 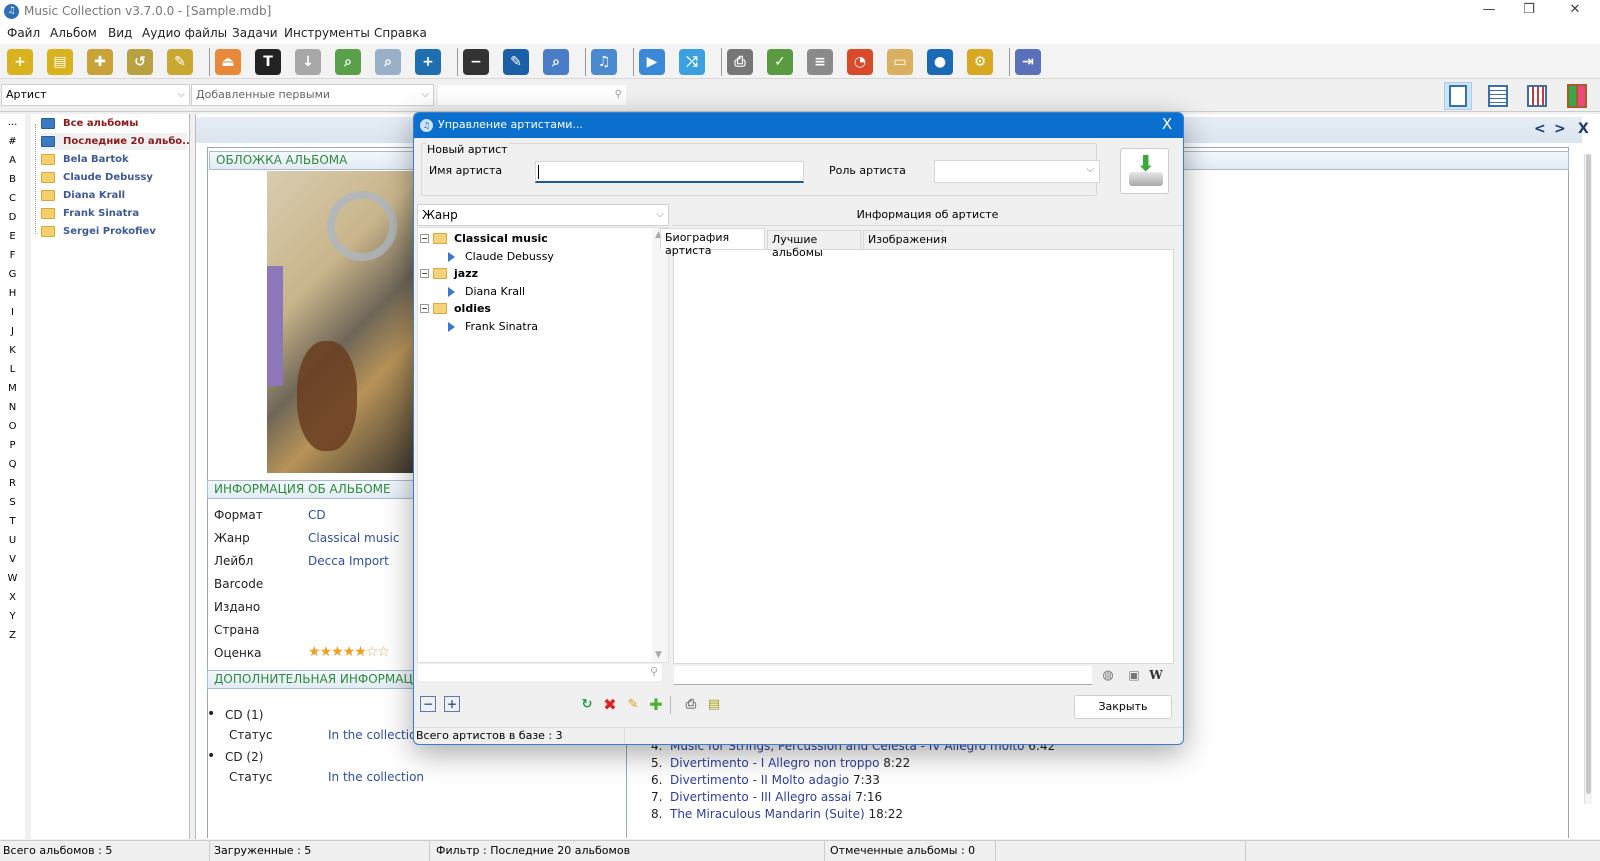 I want to click on letter-index-item: B, so click(x=12, y=179).